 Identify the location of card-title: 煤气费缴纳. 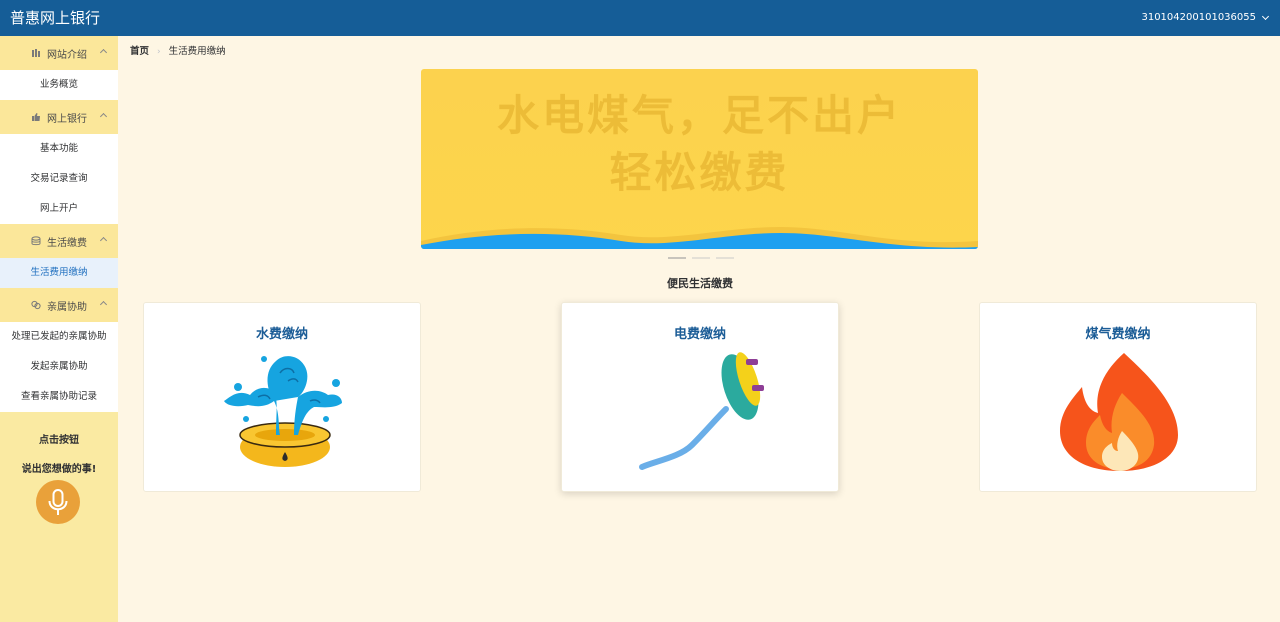
(1118, 334).